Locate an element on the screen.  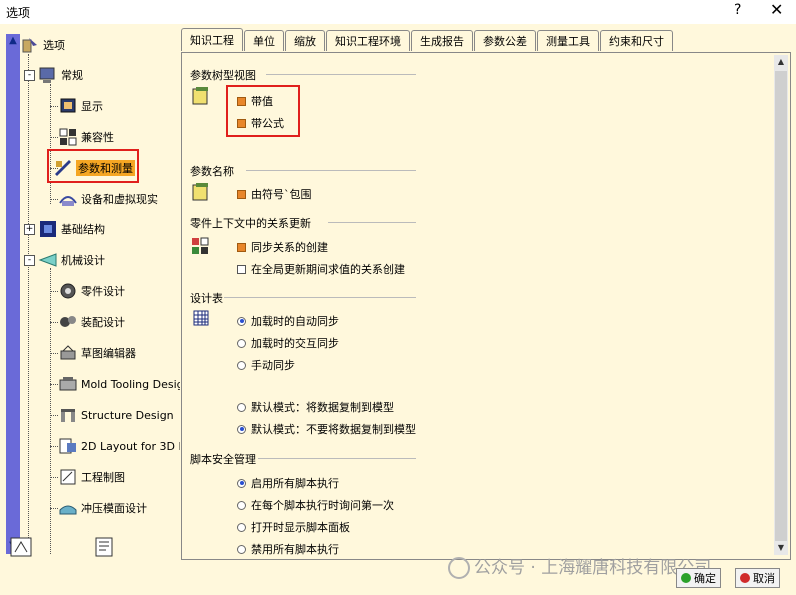
scroll-down-arrow-icon: ▼ is located at coordinates (781, 548).